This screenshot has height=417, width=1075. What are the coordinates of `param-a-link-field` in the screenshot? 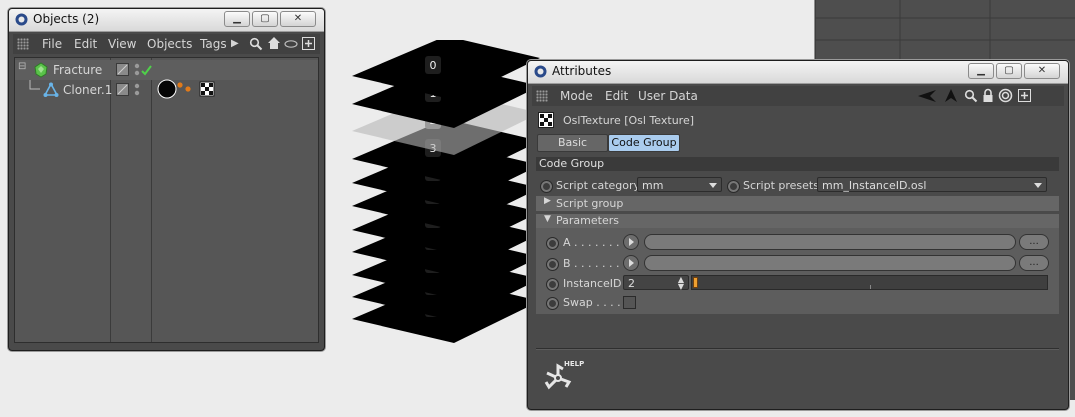 It's located at (830, 242).